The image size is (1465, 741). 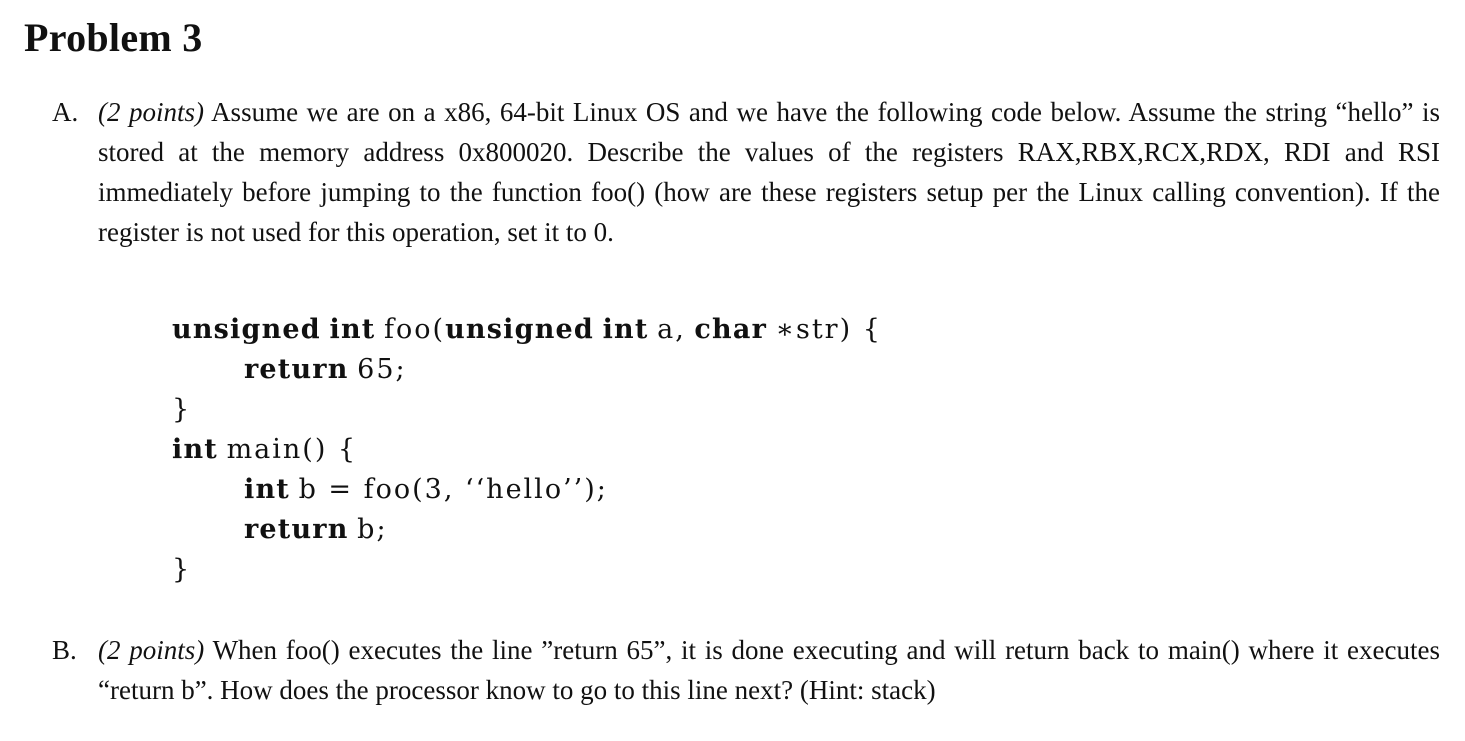 I want to click on code-line-2: return 65;, so click(x=325, y=369).